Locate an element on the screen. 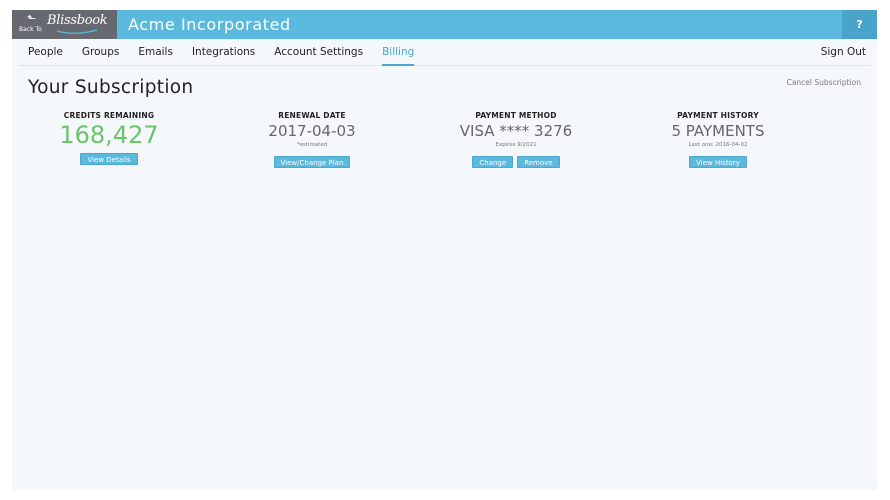 Image resolution: width=890 pixels, height=500 pixels. payment-history-value: 5 PAYMENTS is located at coordinates (718, 131).